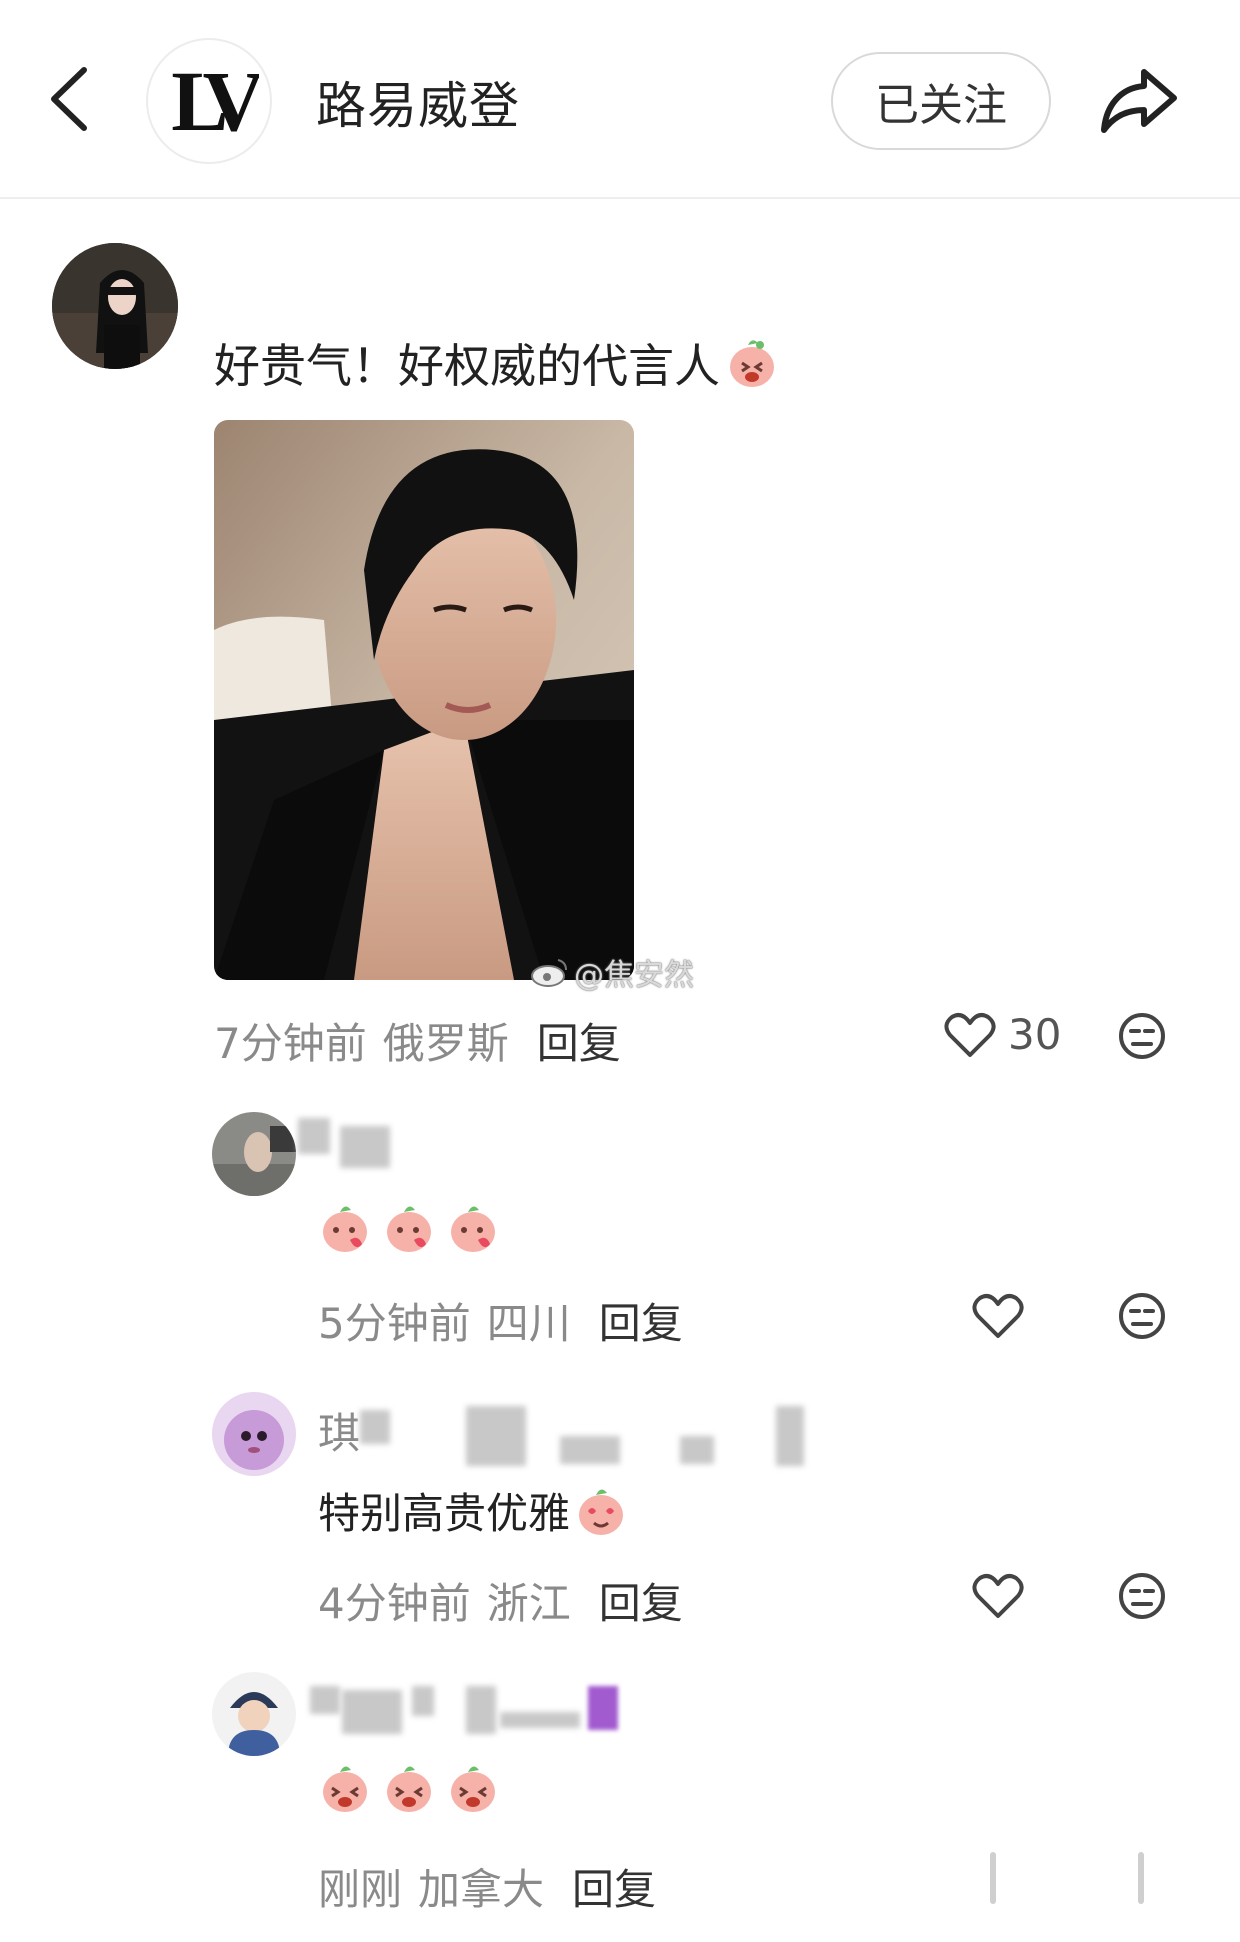  I want to click on reply-location: 加拿大, so click(481, 1889).